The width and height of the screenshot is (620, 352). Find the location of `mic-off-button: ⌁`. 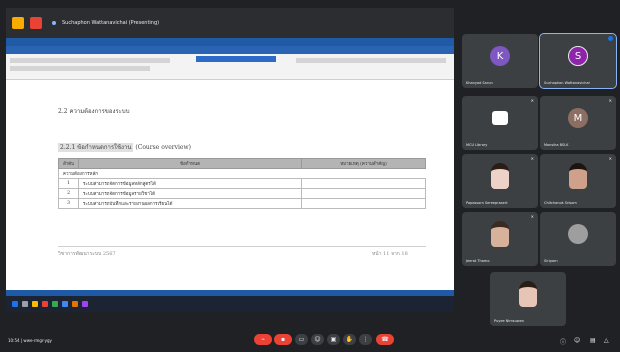

mic-off-button: ⌁ is located at coordinates (263, 339).